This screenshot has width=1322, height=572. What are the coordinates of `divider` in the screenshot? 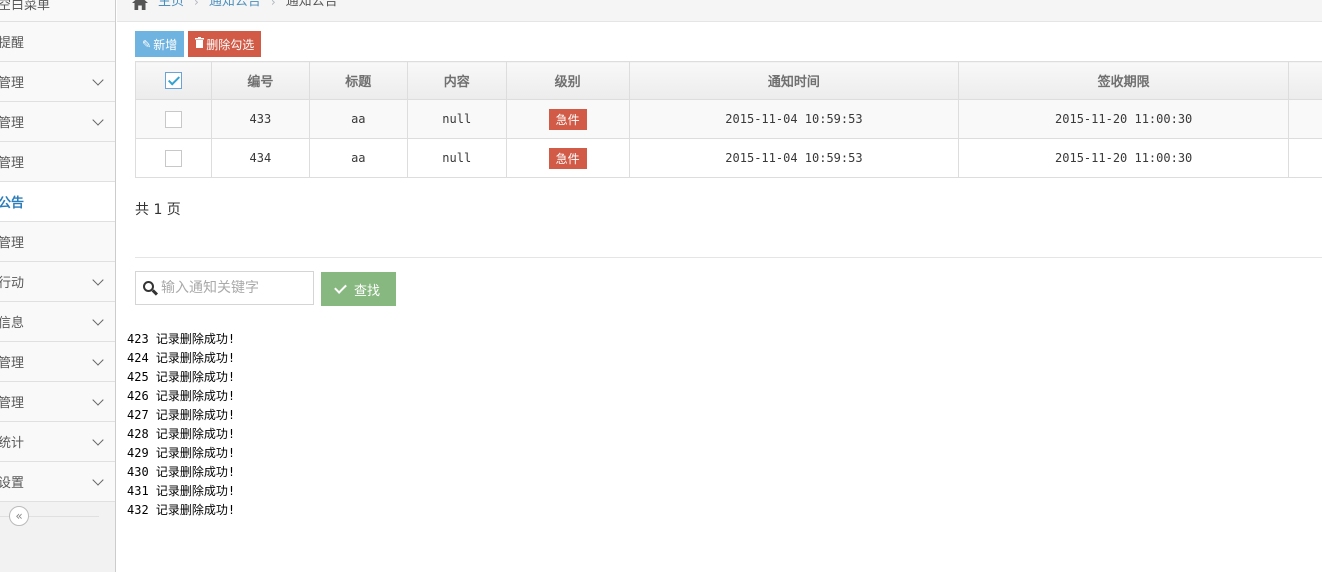 It's located at (728, 257).